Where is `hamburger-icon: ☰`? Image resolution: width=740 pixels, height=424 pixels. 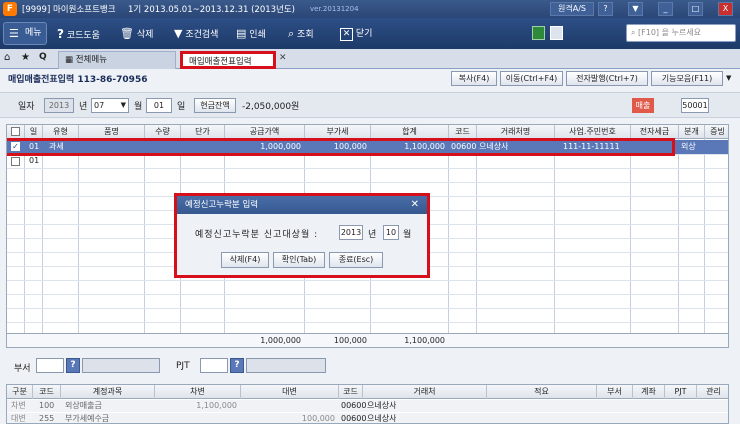
hamburger-icon: ☰ is located at coordinates (14, 33).